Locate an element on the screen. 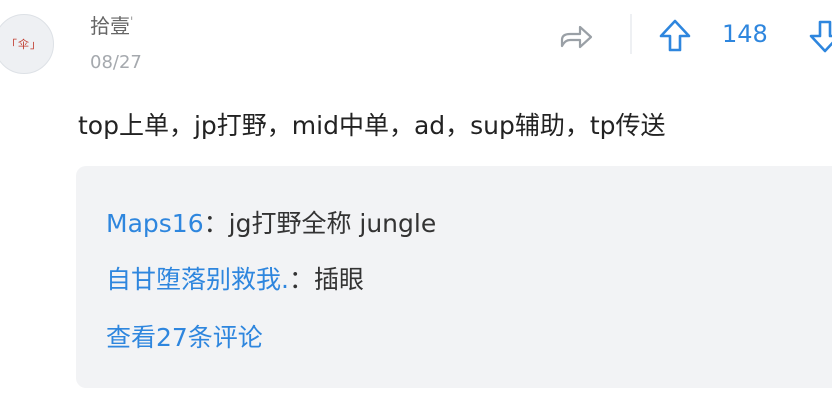  share-button is located at coordinates (576, 37).